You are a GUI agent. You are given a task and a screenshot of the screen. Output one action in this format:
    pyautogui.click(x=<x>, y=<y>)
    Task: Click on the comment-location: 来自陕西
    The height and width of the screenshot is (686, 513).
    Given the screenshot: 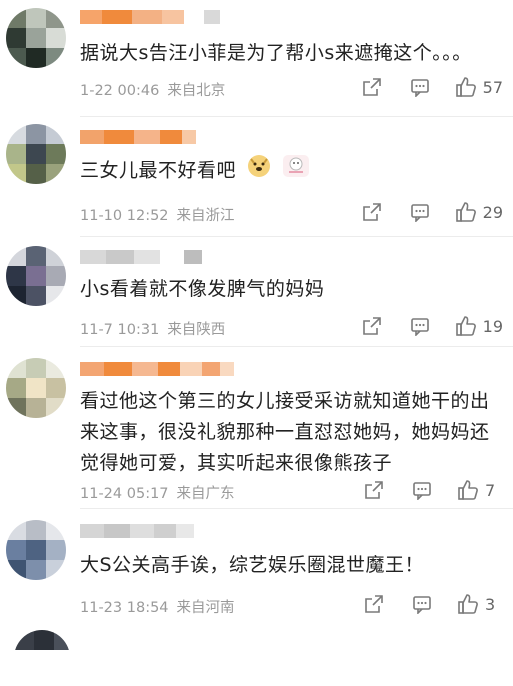 What is the action you would take?
    pyautogui.click(x=196, y=330)
    